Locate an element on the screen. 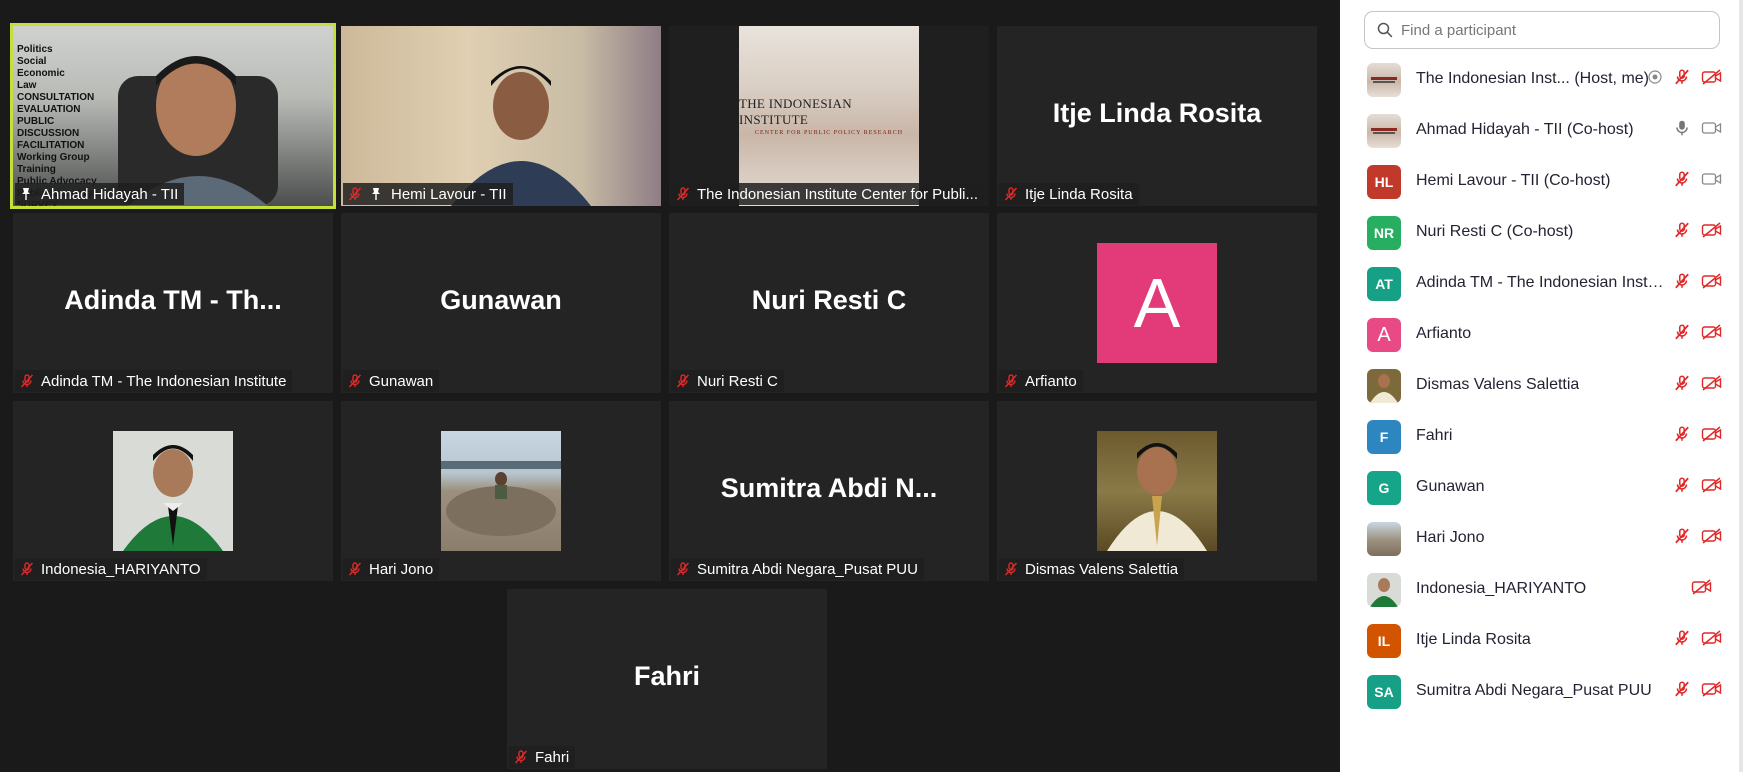 The image size is (1743, 772). tile-name-label: Itje Linda Rosita is located at coordinates (1069, 194).